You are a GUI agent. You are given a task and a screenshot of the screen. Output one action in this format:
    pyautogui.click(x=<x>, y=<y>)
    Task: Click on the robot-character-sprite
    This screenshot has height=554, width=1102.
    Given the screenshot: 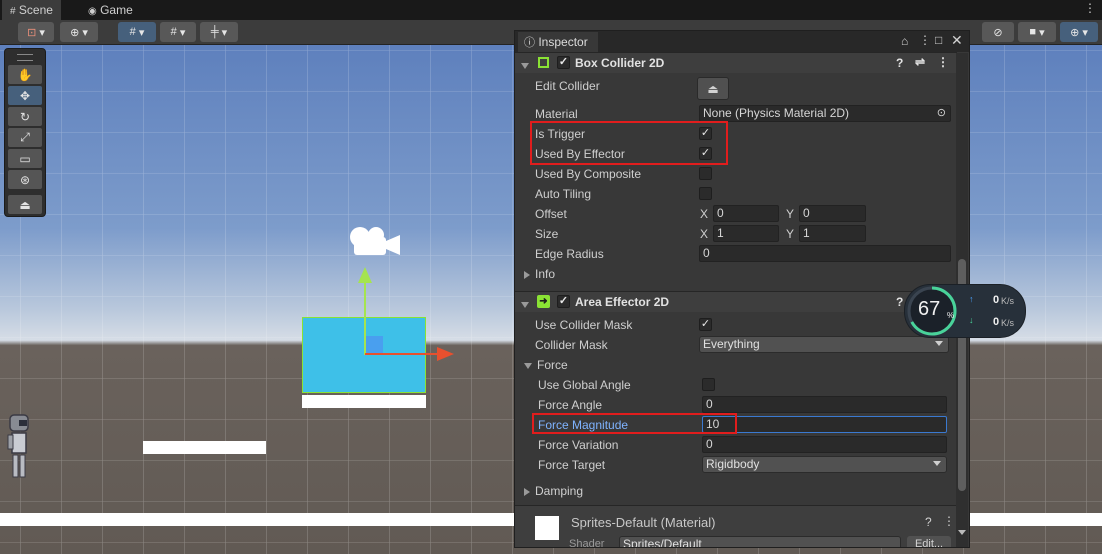 What is the action you would take?
    pyautogui.click(x=20, y=447)
    